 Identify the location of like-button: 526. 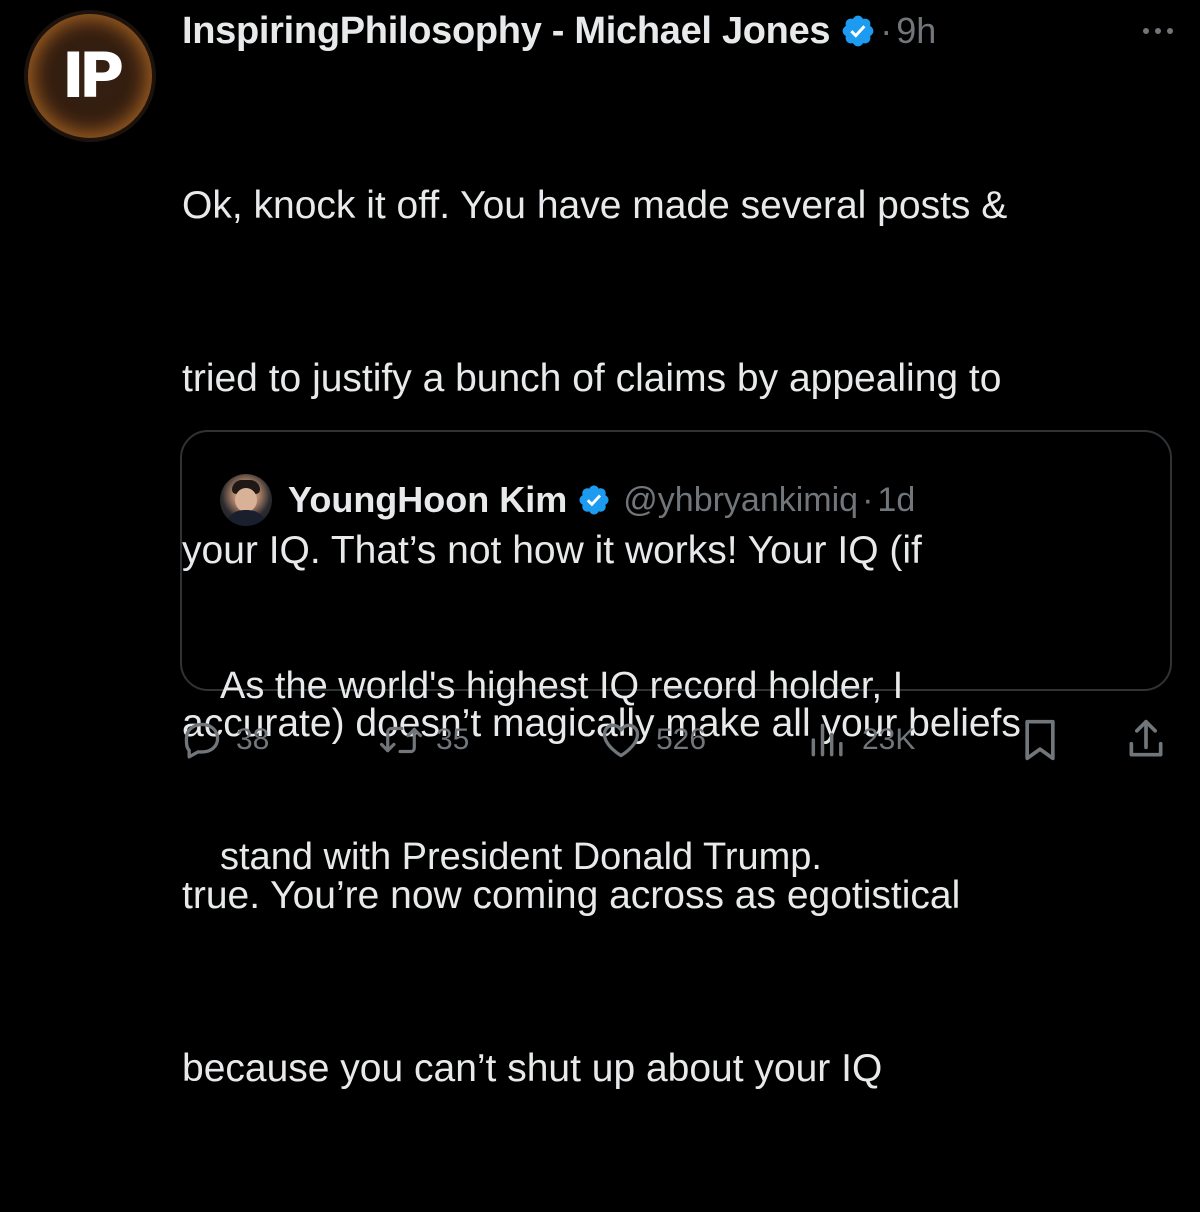
(652, 740).